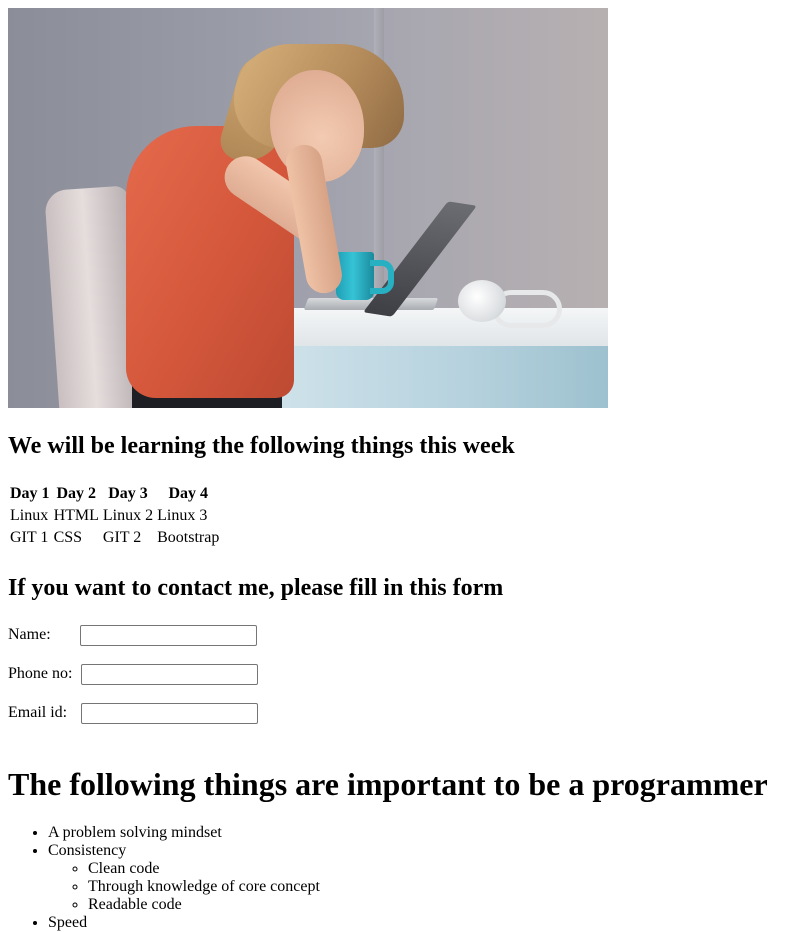  Describe the element at coordinates (394, 635) in the screenshot. I see `form-row-name: Name:` at that location.